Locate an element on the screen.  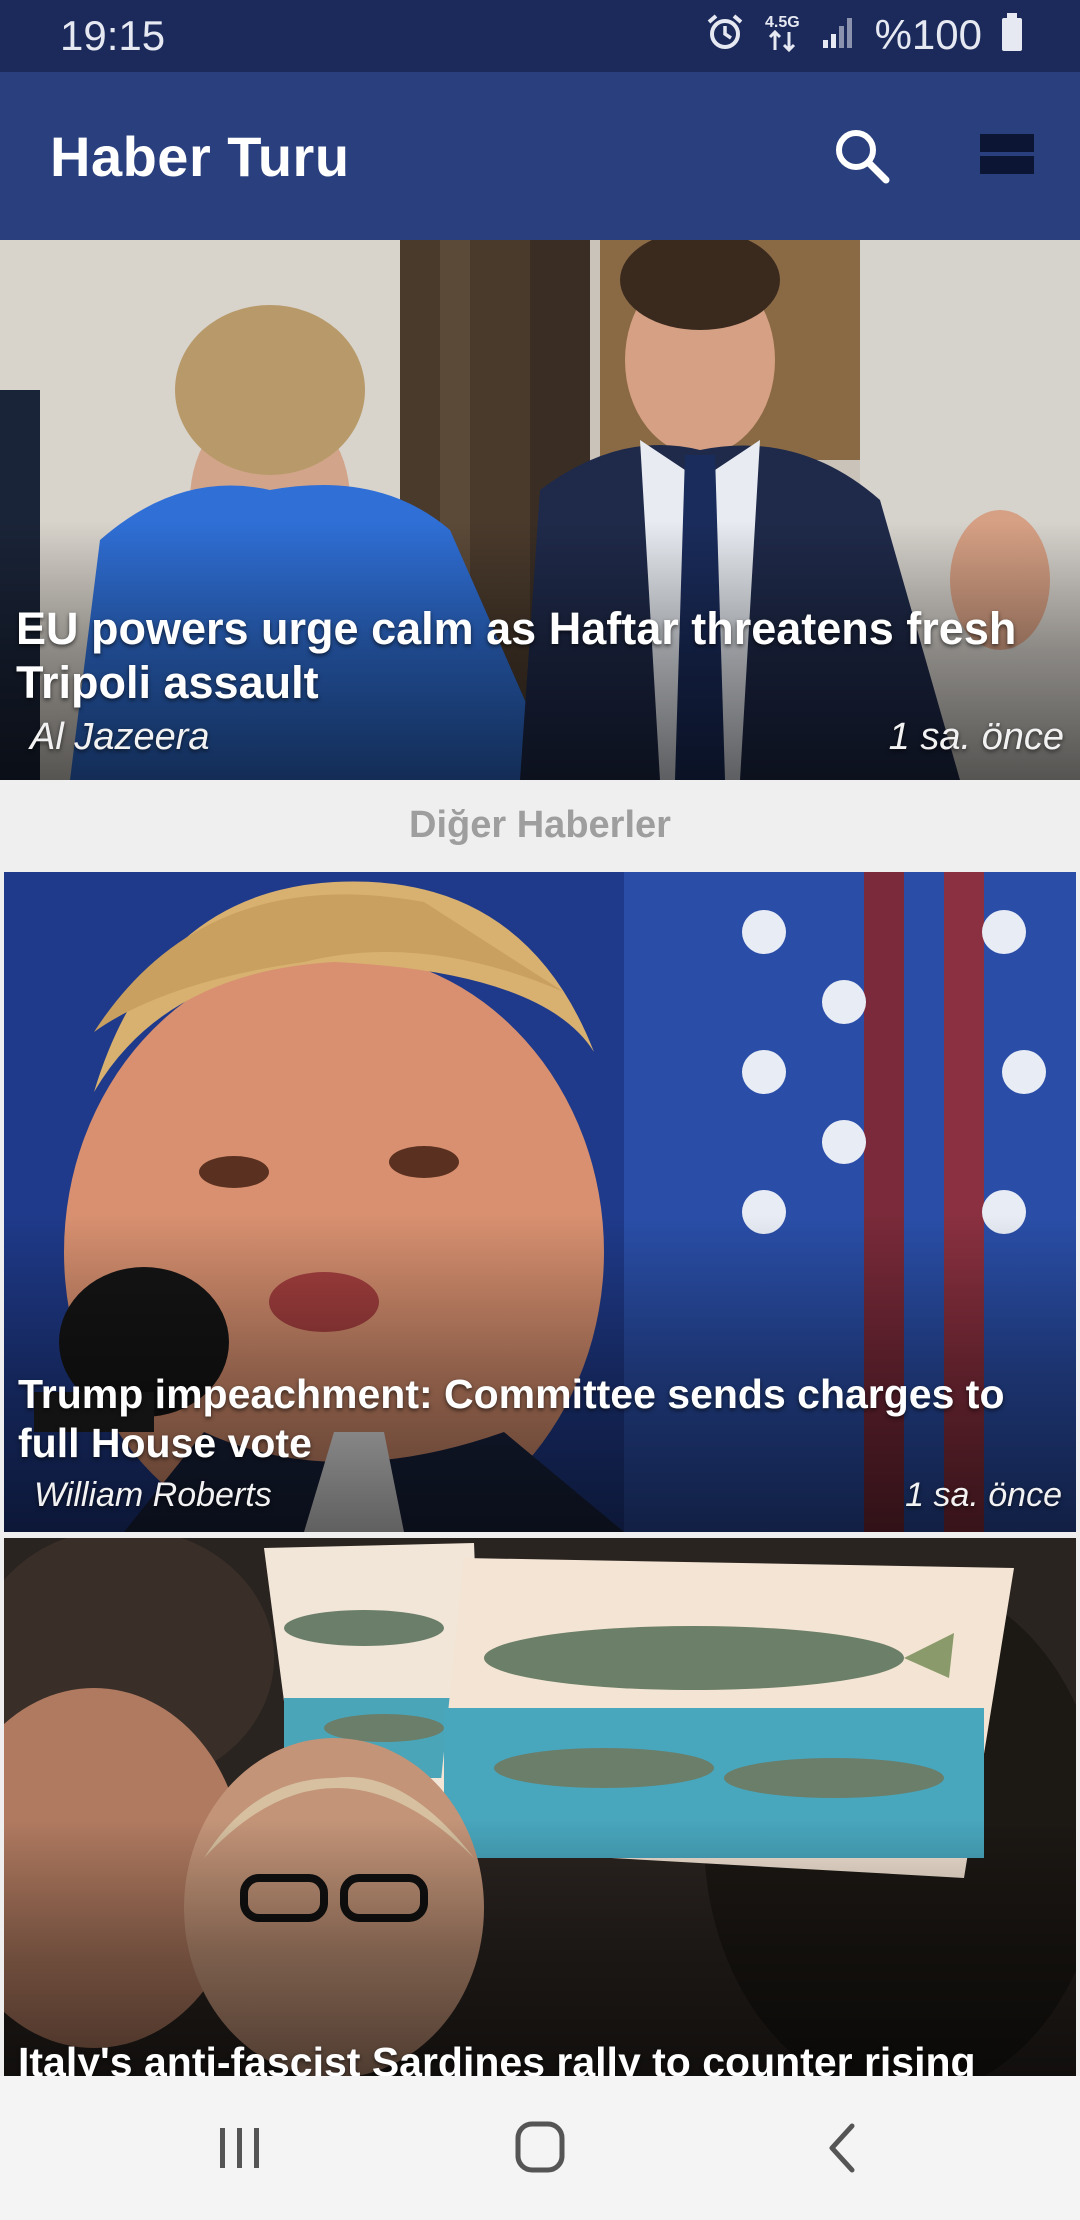
back-button is located at coordinates (843, 2148).